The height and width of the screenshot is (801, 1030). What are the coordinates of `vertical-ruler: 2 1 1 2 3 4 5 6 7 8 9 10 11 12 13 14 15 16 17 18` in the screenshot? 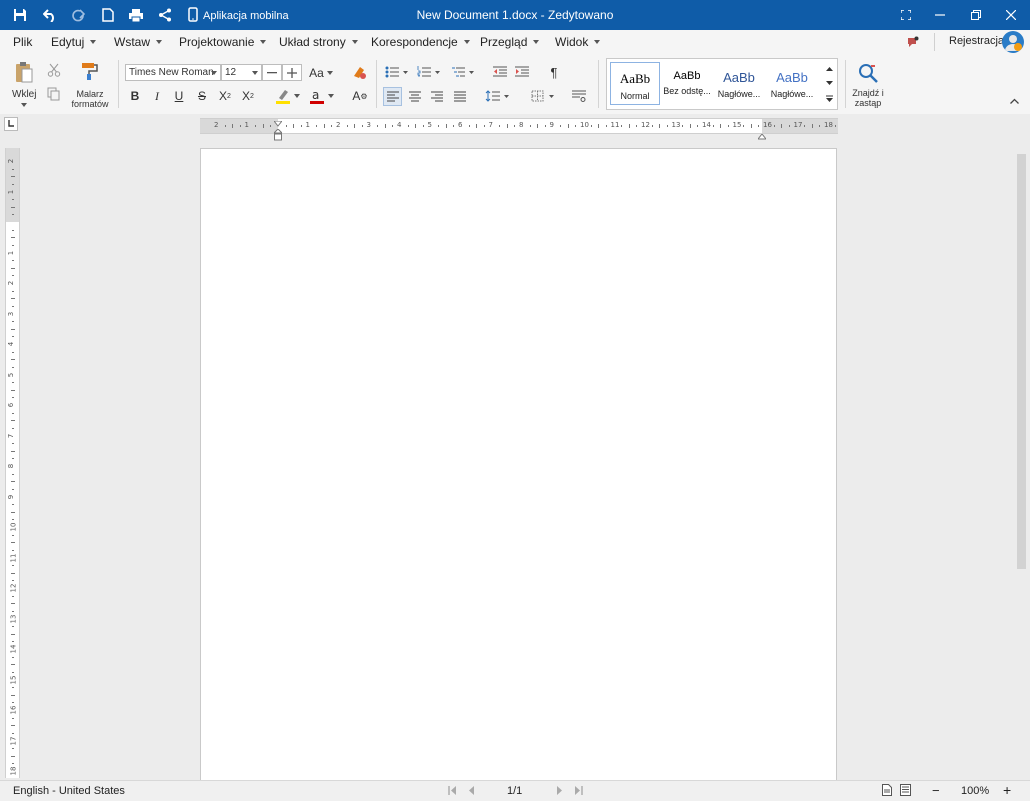 It's located at (12, 463).